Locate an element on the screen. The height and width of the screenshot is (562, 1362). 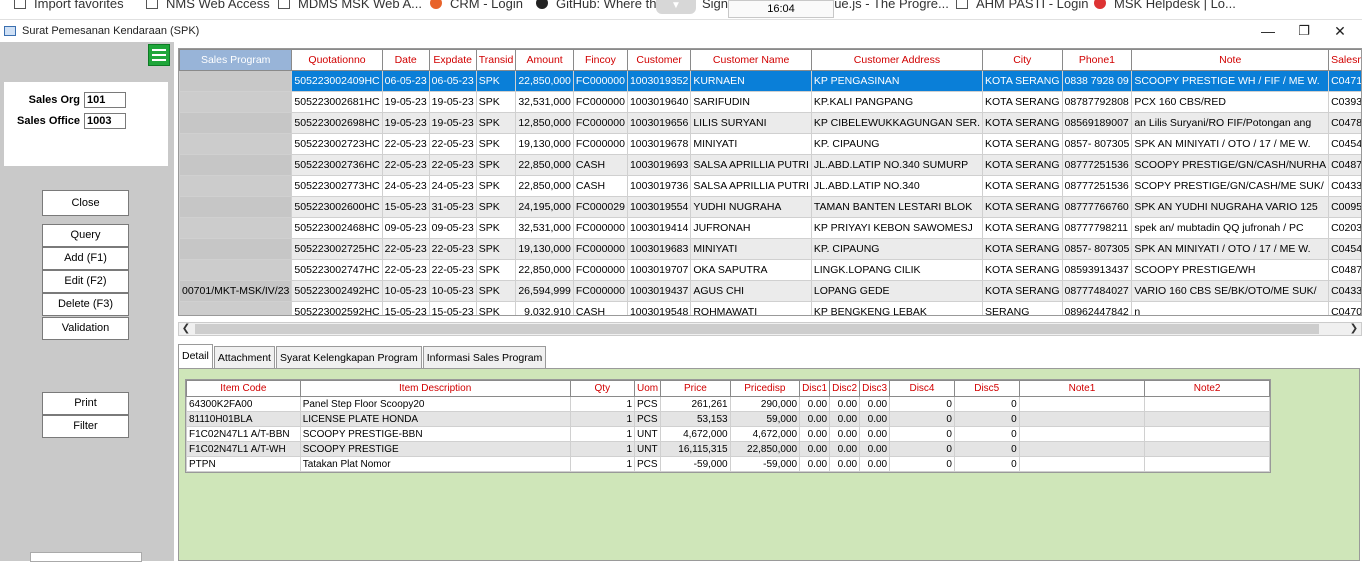
add-button: Add (F1) is located at coordinates (85, 258).